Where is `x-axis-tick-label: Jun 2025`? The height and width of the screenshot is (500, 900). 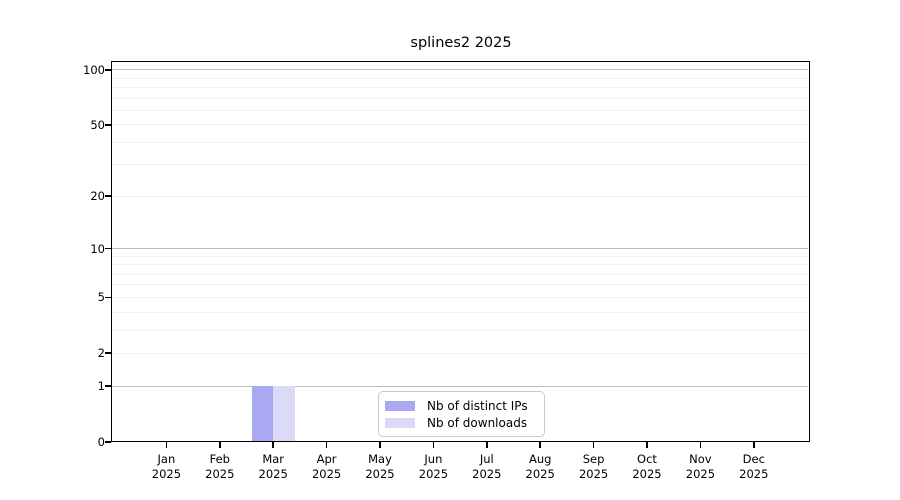 x-axis-tick-label: Jun 2025 is located at coordinates (433, 467).